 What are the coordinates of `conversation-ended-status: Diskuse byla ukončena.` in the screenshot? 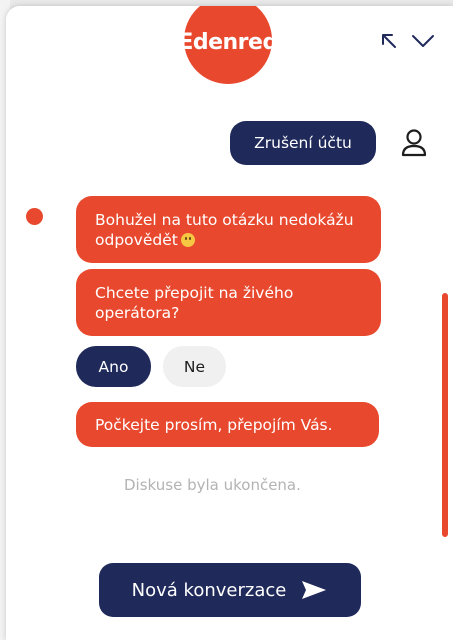 It's located at (212, 485).